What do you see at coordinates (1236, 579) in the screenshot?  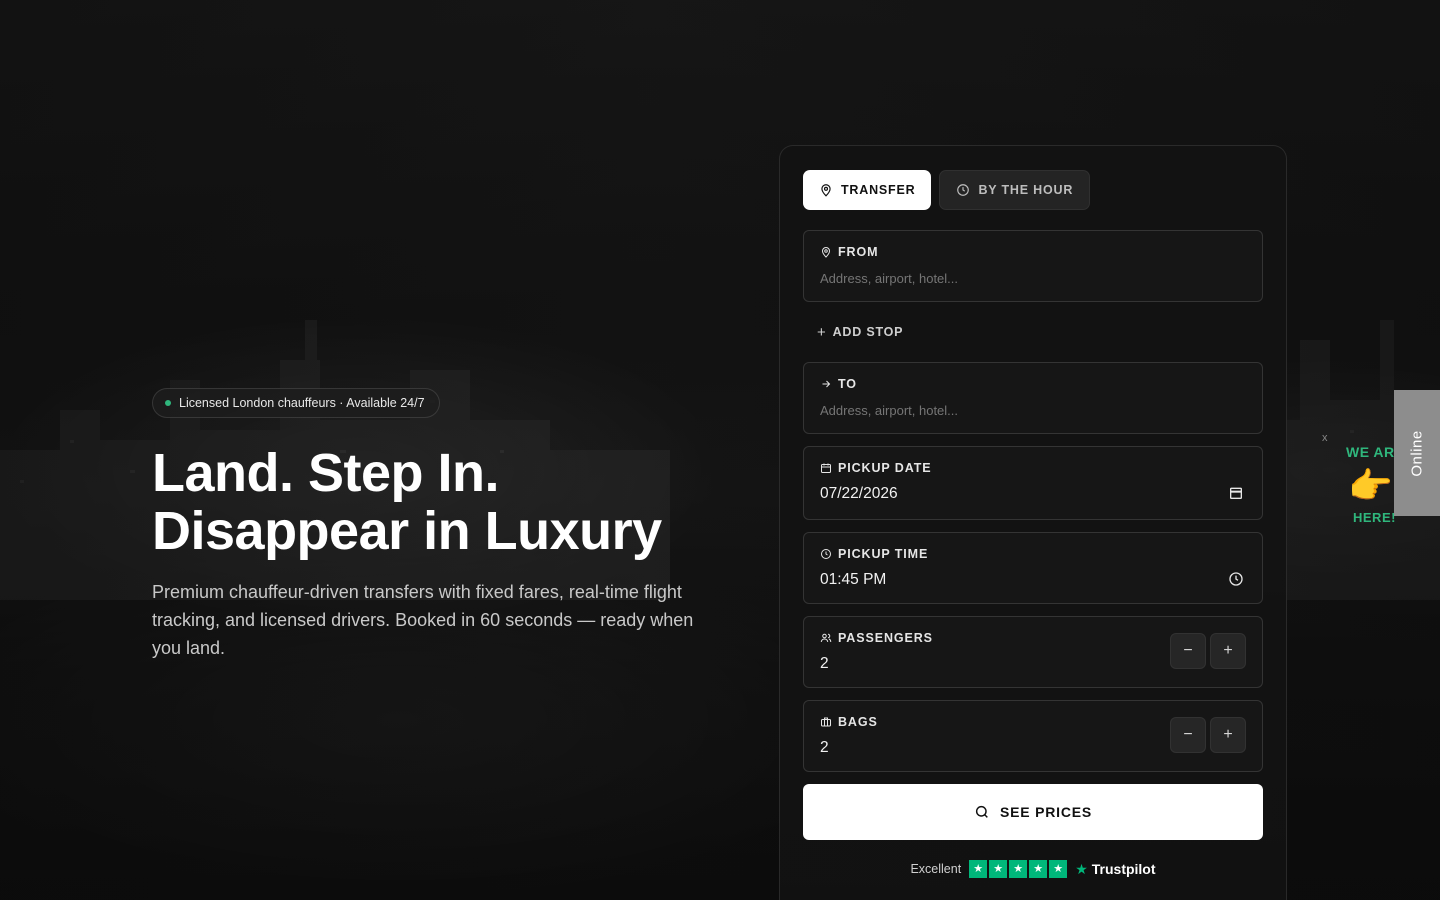 I see `time-picker-icon` at bounding box center [1236, 579].